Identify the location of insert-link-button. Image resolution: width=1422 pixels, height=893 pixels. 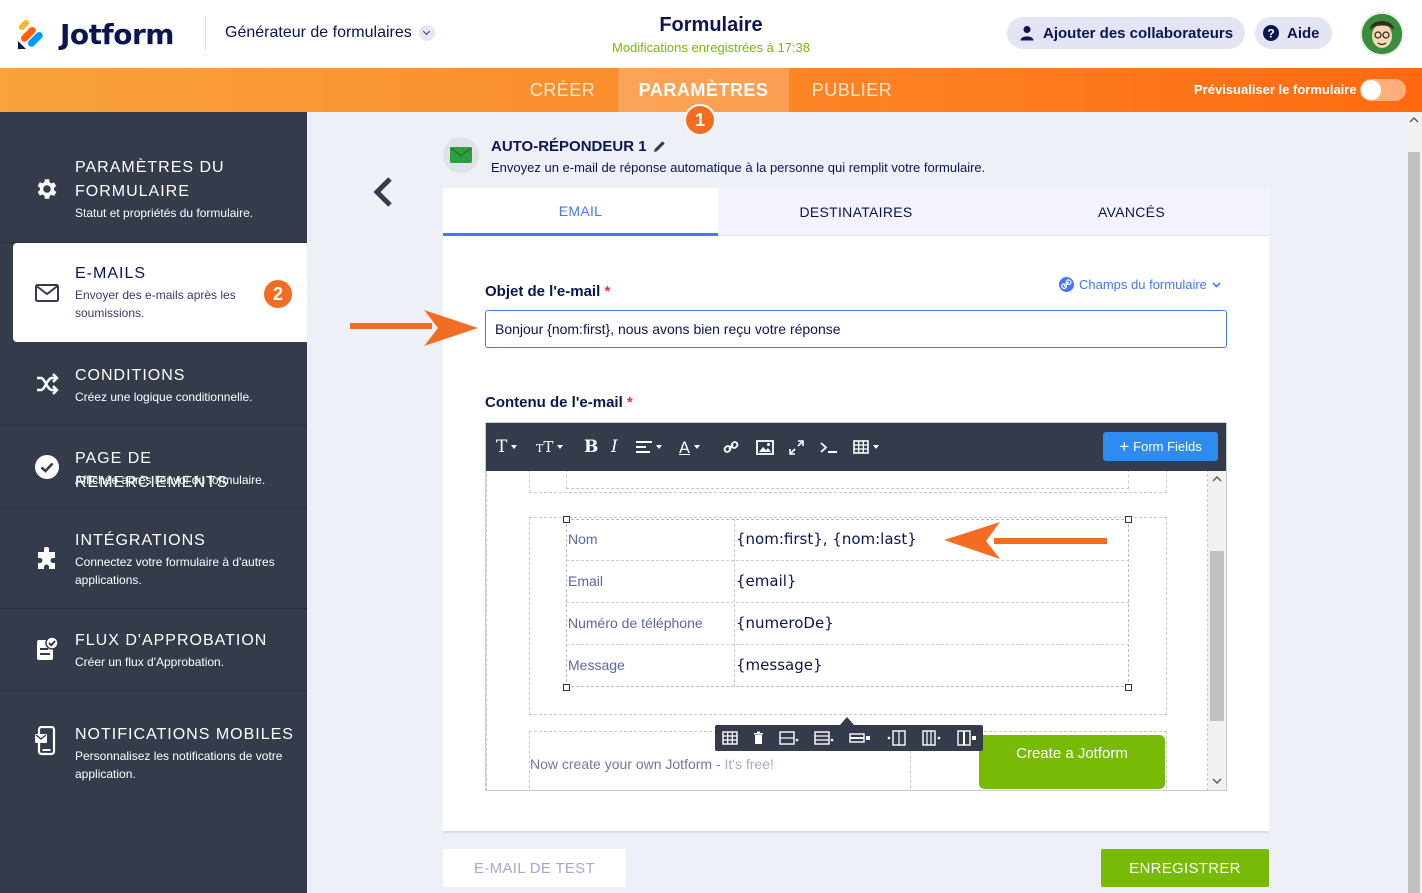
(731, 447).